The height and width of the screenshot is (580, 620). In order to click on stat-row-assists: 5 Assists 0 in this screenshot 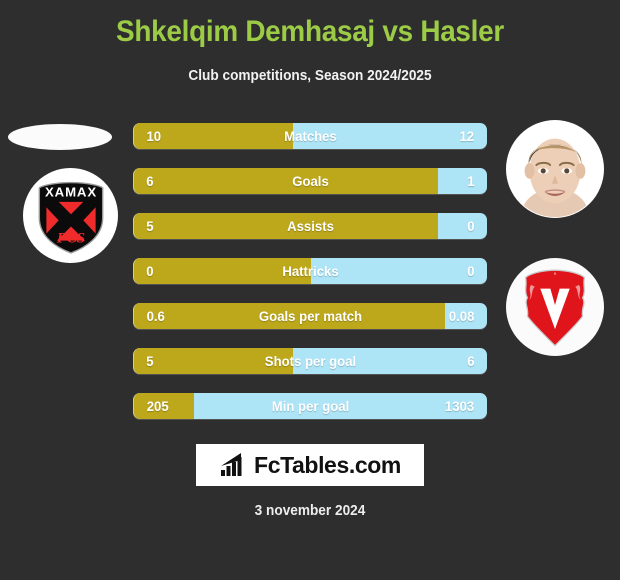, I will do `click(310, 226)`.